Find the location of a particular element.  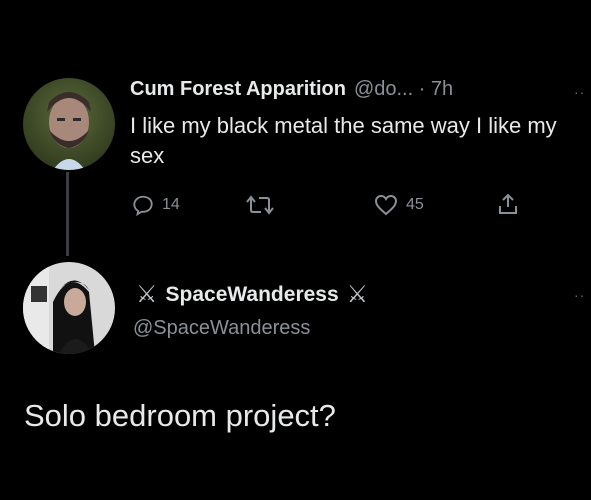

reply-handle: @SpaceWanderess is located at coordinates (221, 328).